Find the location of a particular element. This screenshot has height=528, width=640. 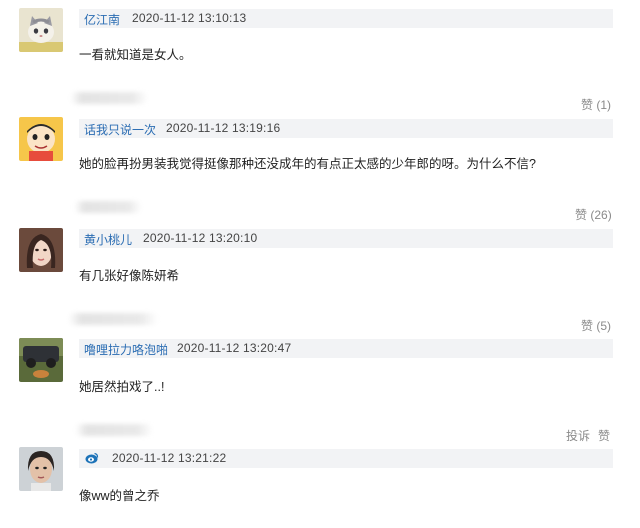

username-link: 噜哩拉力咯泡啪 is located at coordinates (126, 349).